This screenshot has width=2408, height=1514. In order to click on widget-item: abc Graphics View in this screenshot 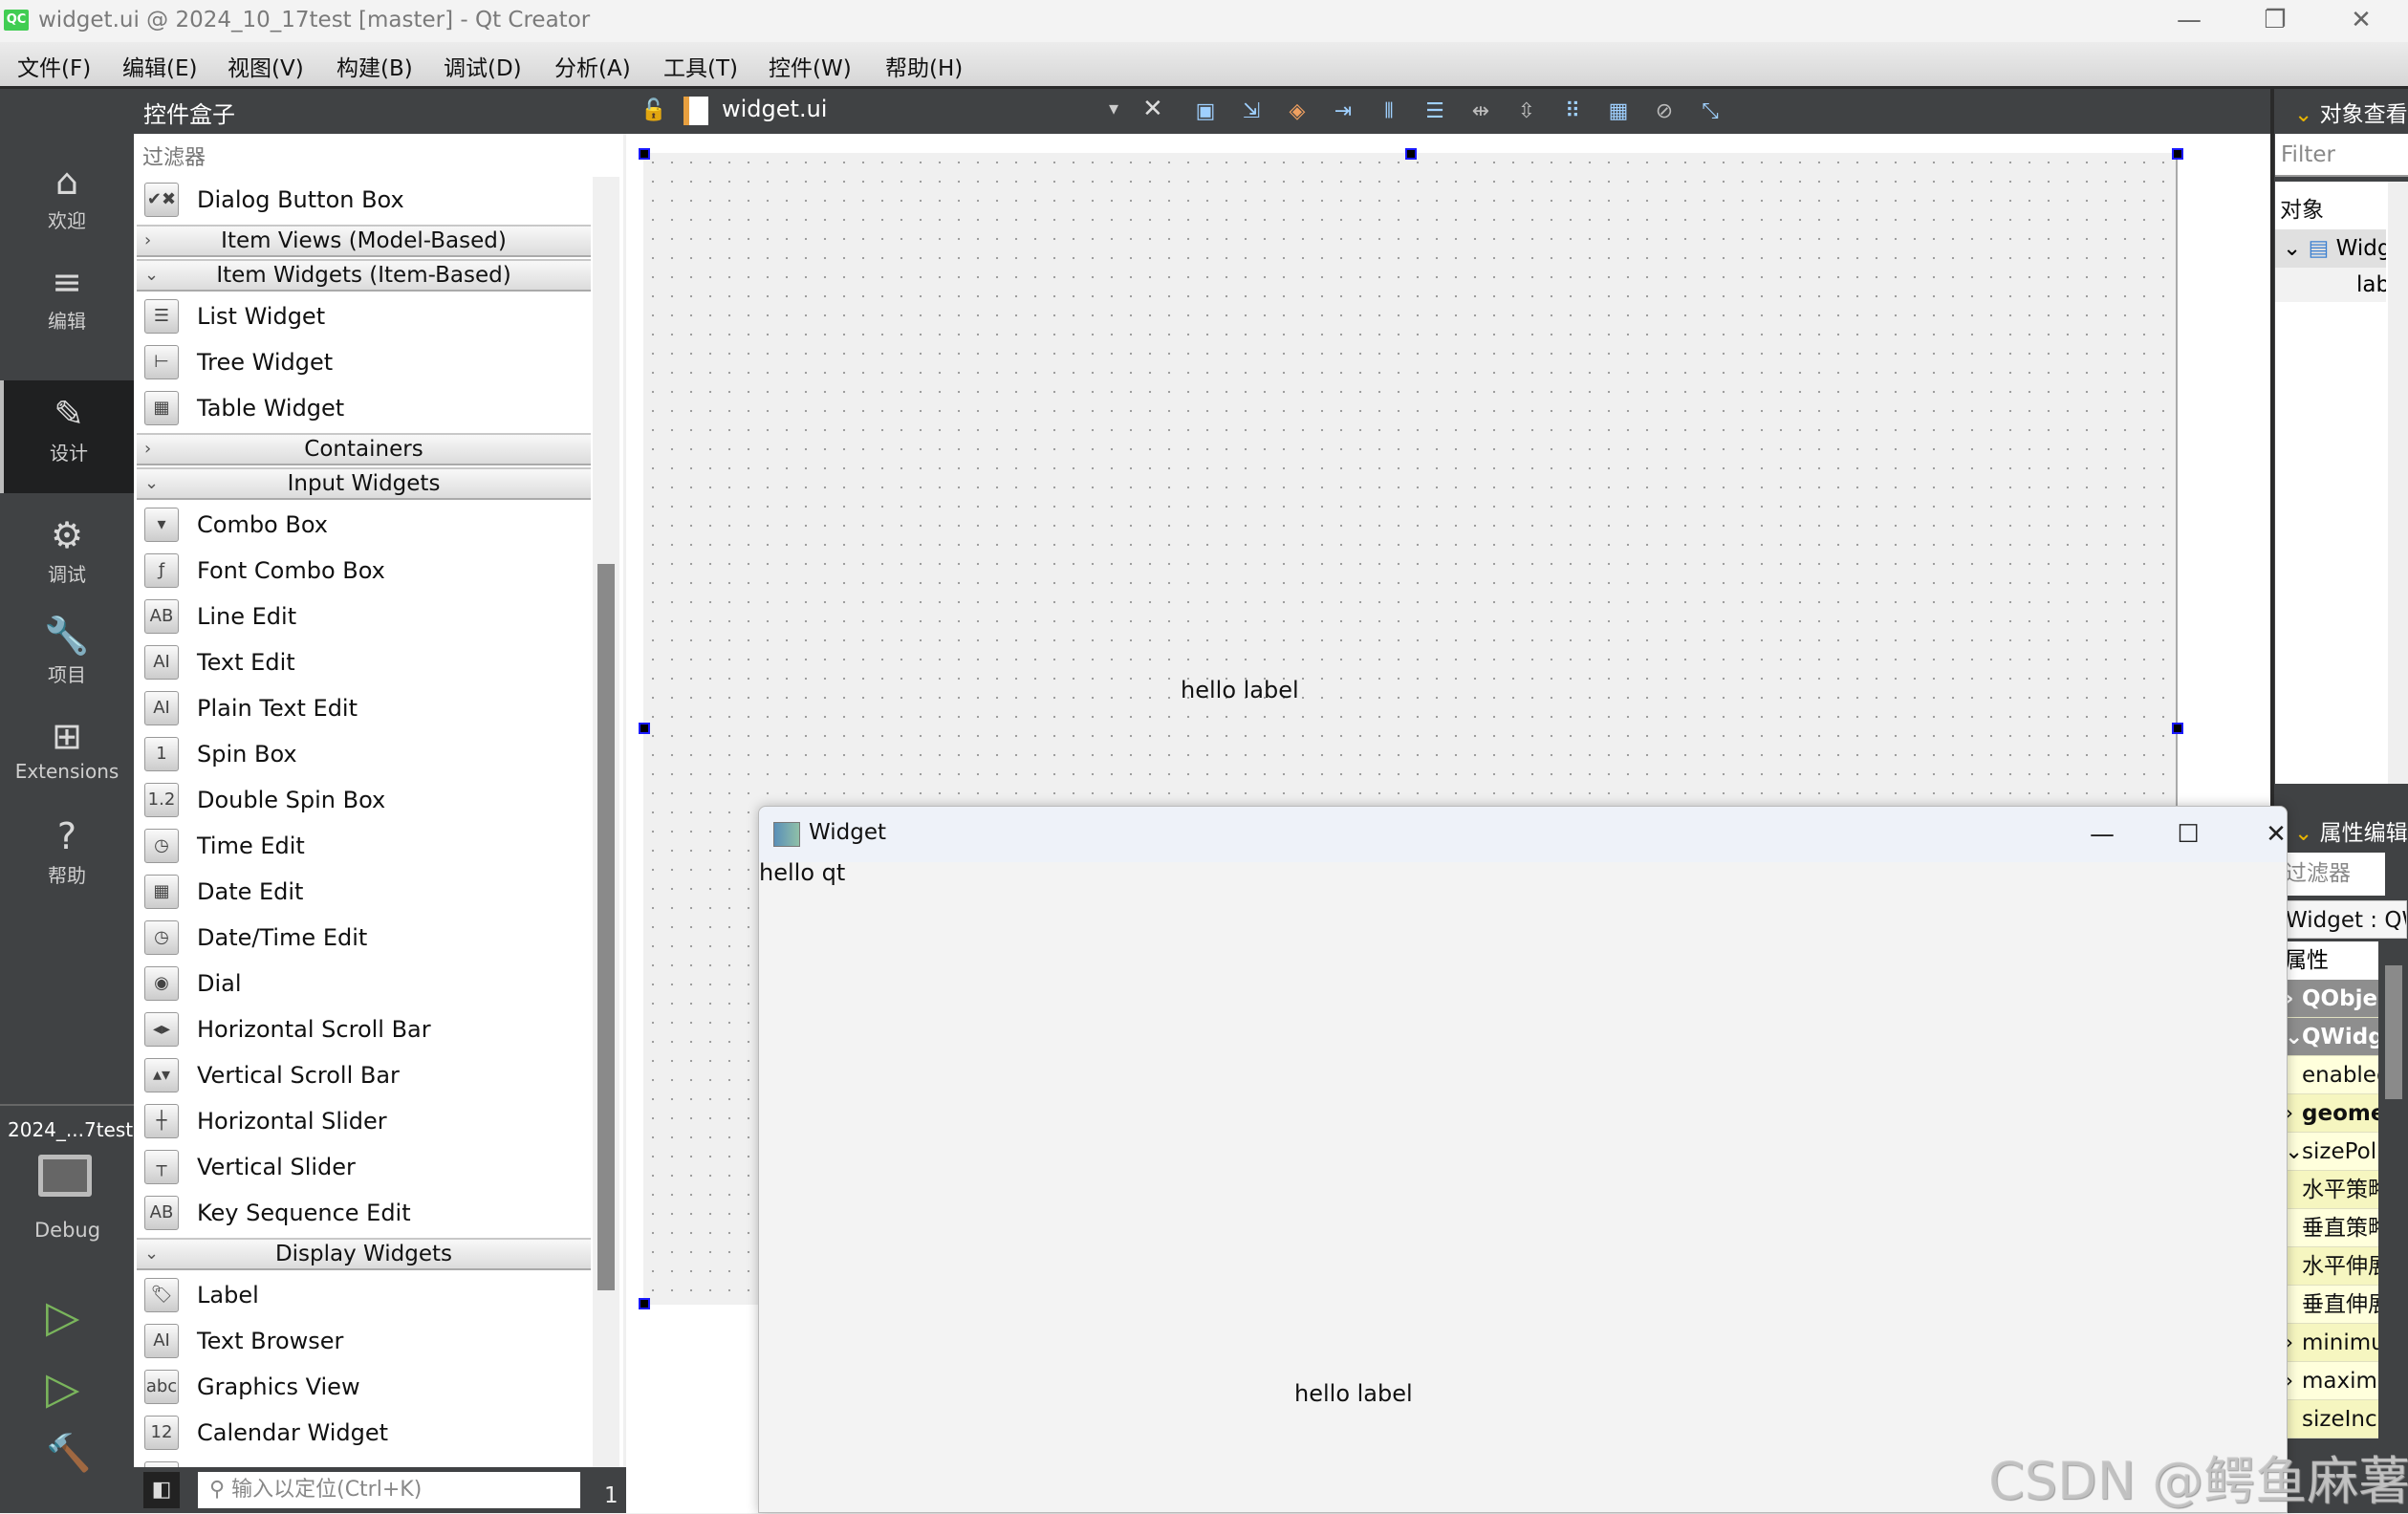, I will do `click(364, 1387)`.